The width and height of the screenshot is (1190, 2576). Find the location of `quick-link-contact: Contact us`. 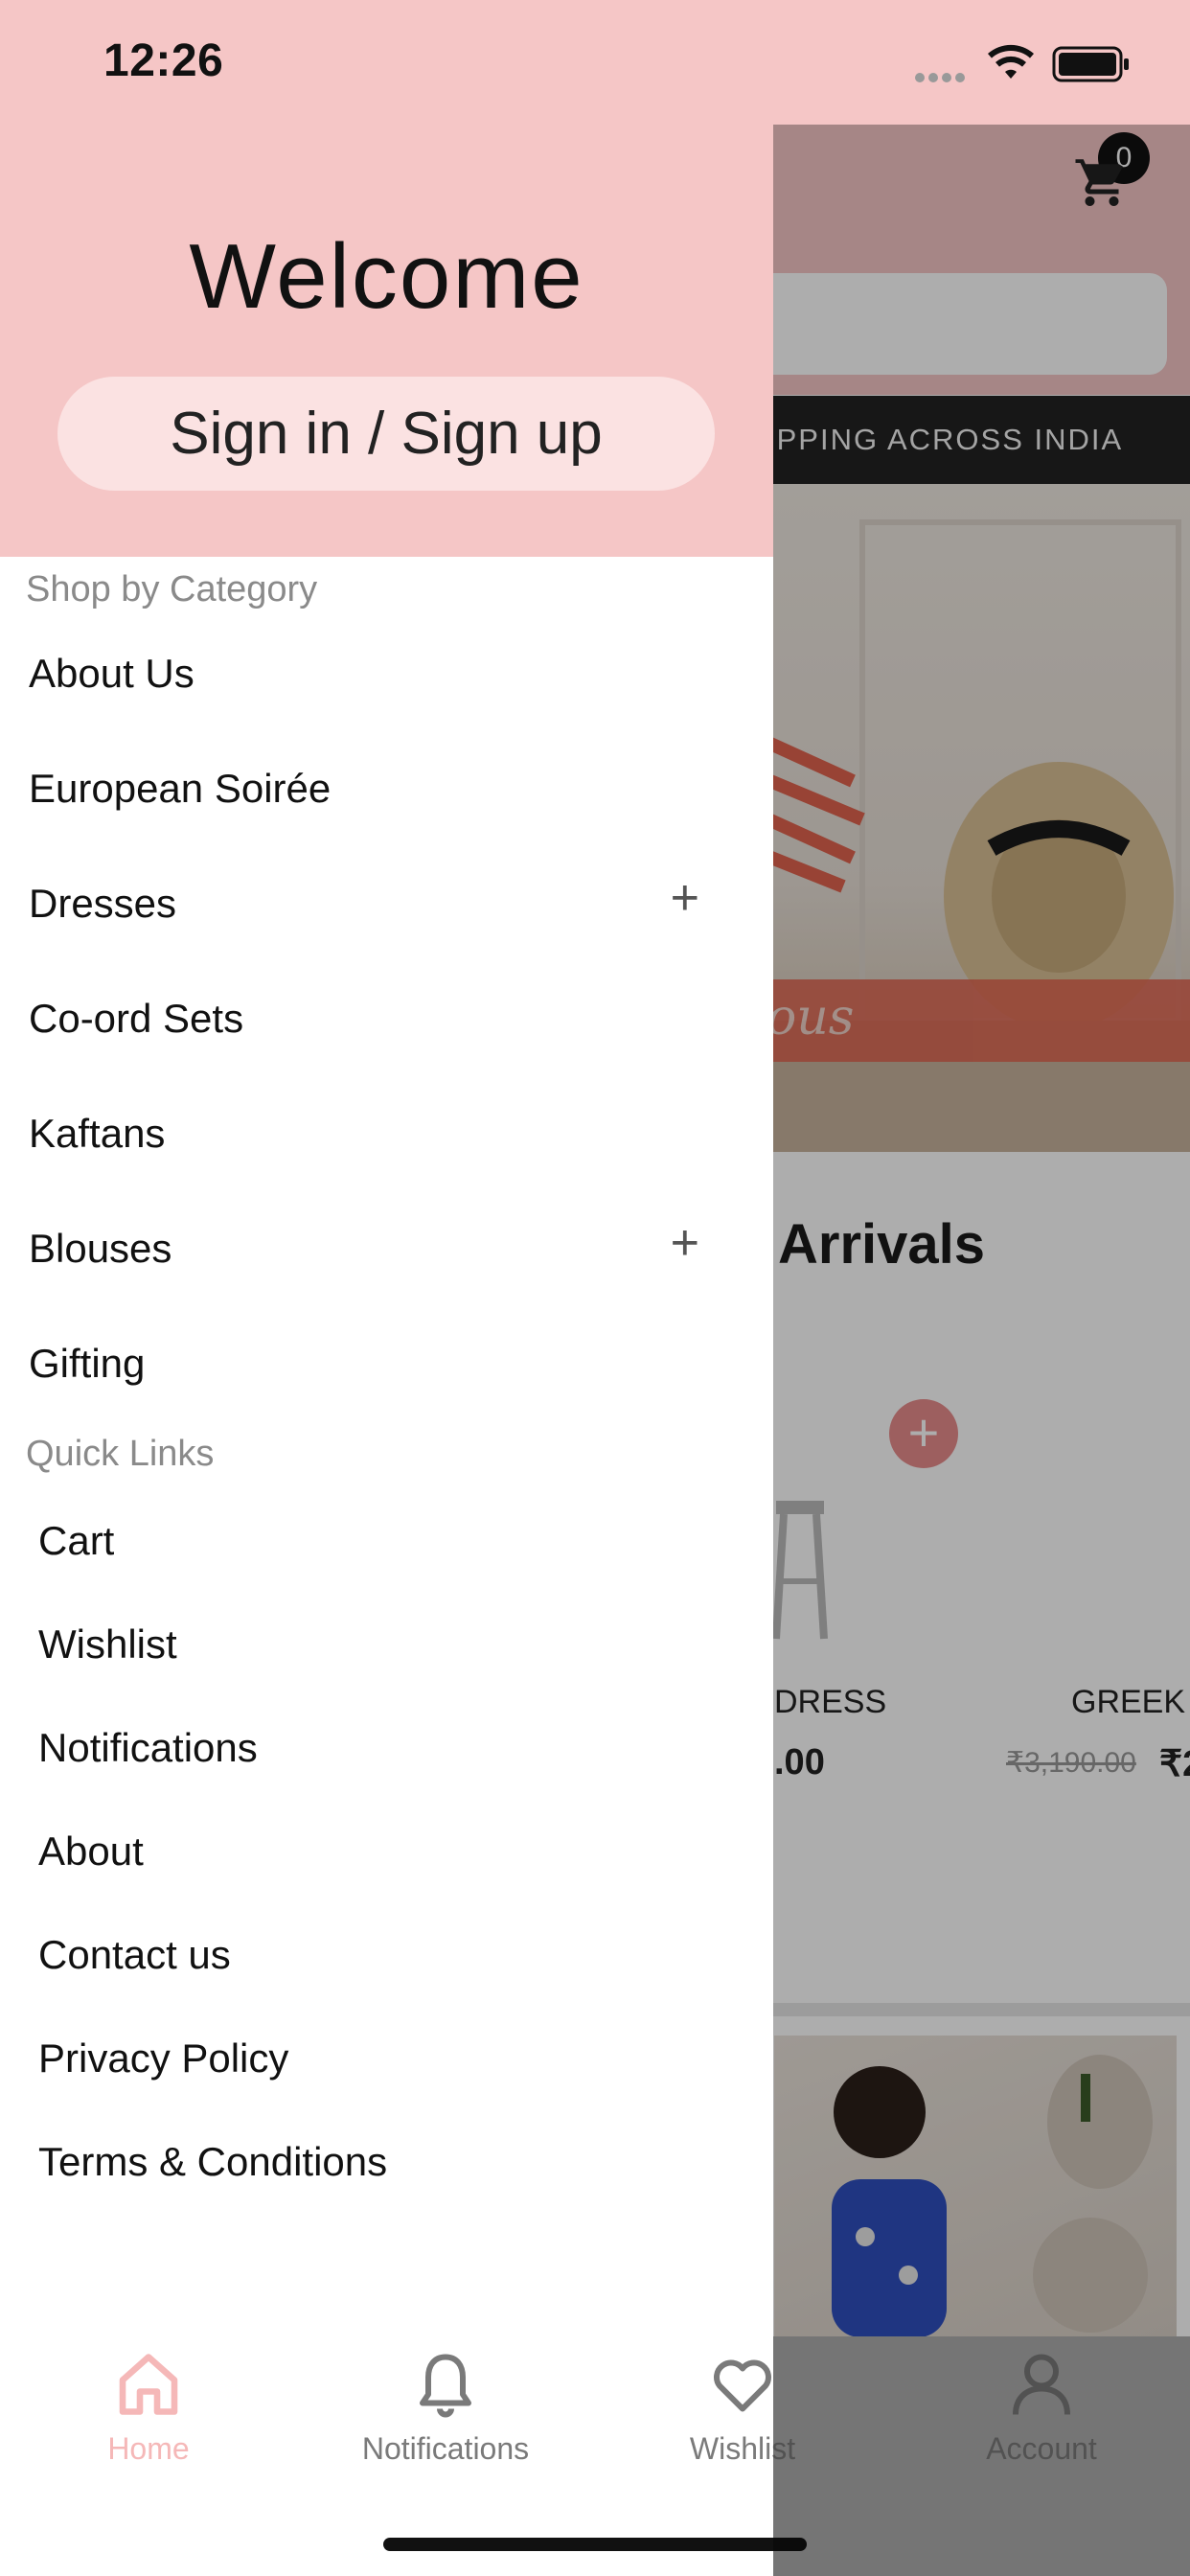

quick-link-contact: Contact us is located at coordinates (374, 1966).